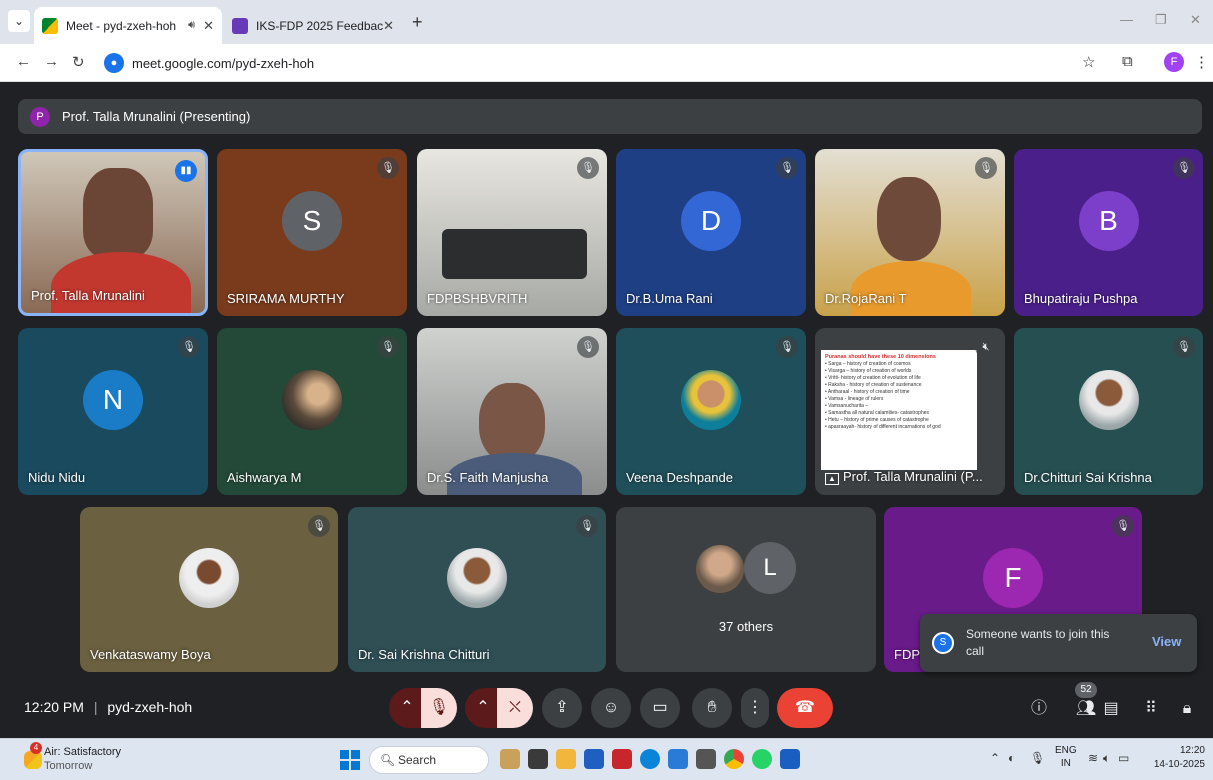 Image resolution: width=1213 pixels, height=780 pixels. Describe the element at coordinates (1126, 19) in the screenshot. I see `minimize-icon: —` at that location.